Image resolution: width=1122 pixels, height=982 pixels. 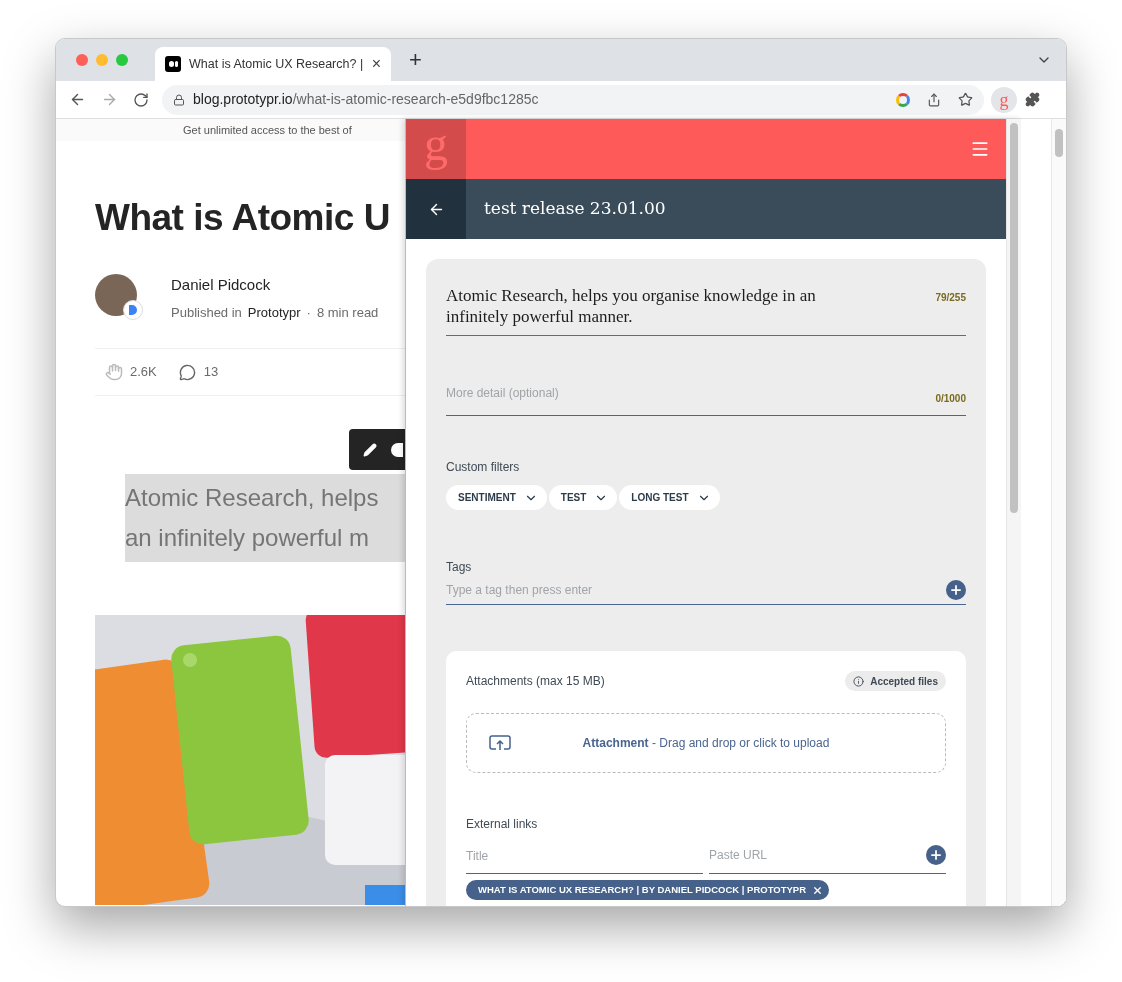 What do you see at coordinates (573, 99) in the screenshot?
I see `address-bar: blog.prototypr.io/what-is-atomic-research-e5d9fbc1285c` at bounding box center [573, 99].